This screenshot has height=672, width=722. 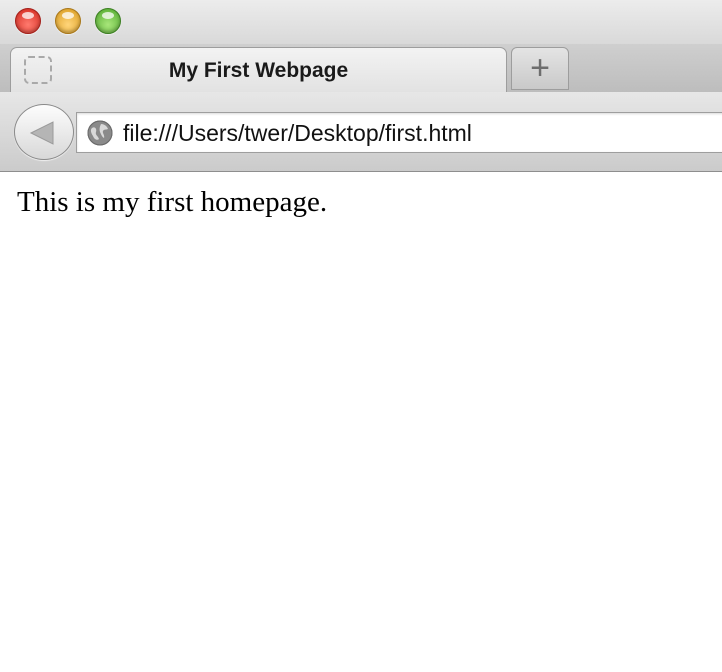 What do you see at coordinates (108, 21) in the screenshot?
I see `zoom-window-button` at bounding box center [108, 21].